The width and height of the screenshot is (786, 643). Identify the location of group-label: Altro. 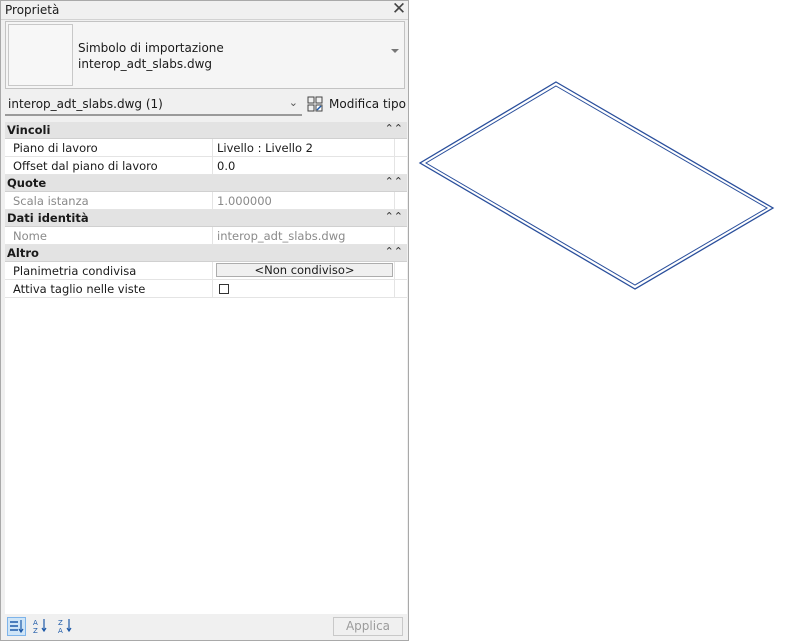
(23, 253).